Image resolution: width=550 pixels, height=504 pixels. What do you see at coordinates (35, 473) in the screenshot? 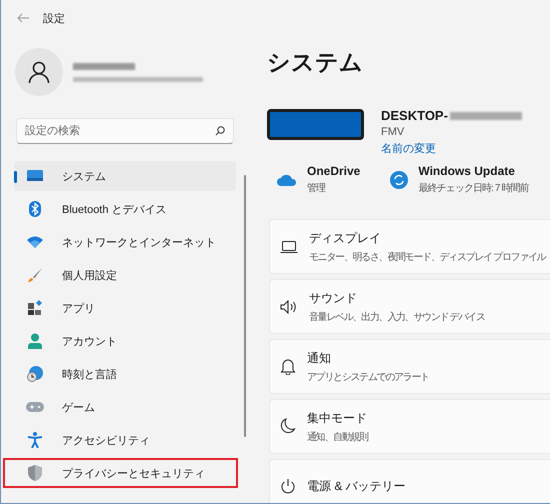
I see `shield-icon` at bounding box center [35, 473].